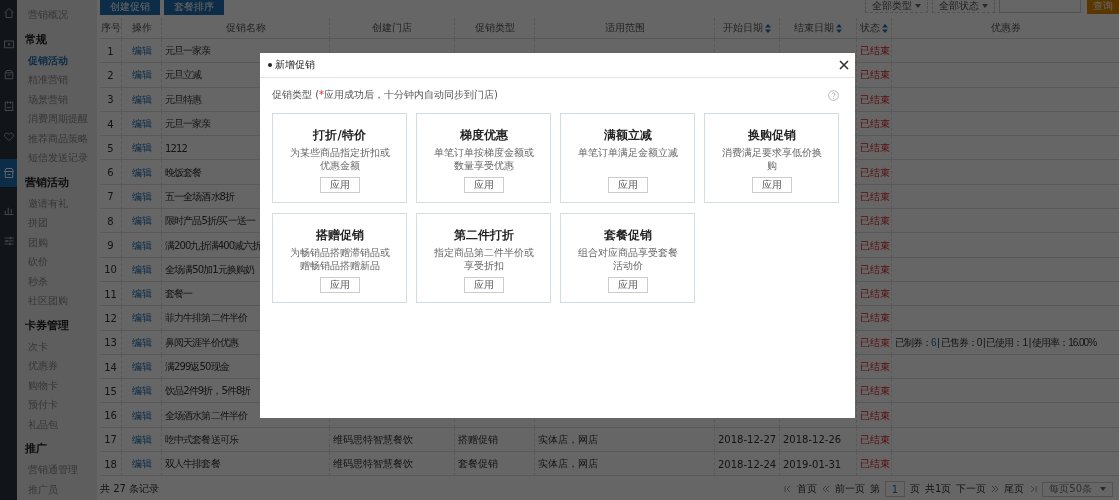  I want to click on card-title: 套餐促销, so click(627, 235).